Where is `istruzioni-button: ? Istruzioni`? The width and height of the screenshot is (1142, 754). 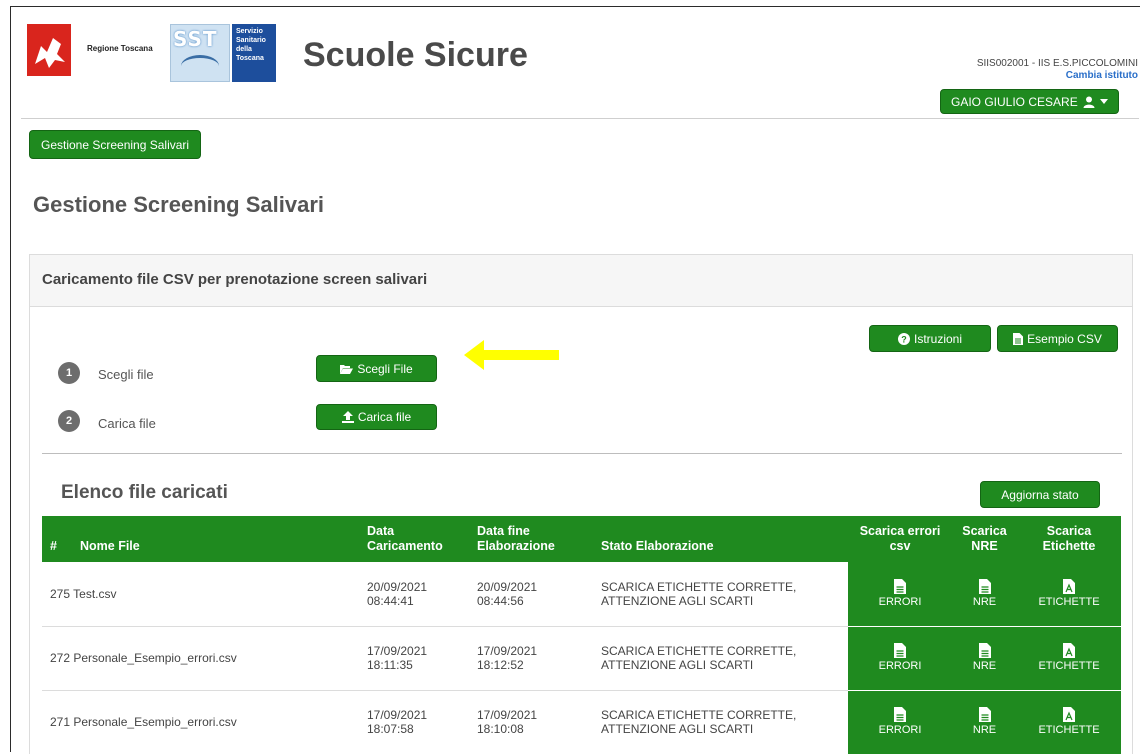
istruzioni-button: ? Istruzioni is located at coordinates (930, 338).